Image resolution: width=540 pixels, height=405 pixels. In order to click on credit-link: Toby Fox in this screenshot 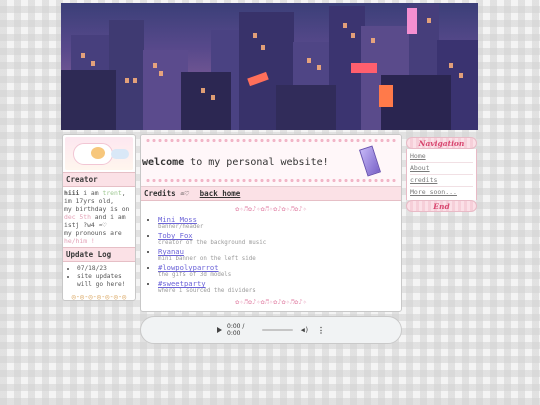, I will do `click(175, 235)`.